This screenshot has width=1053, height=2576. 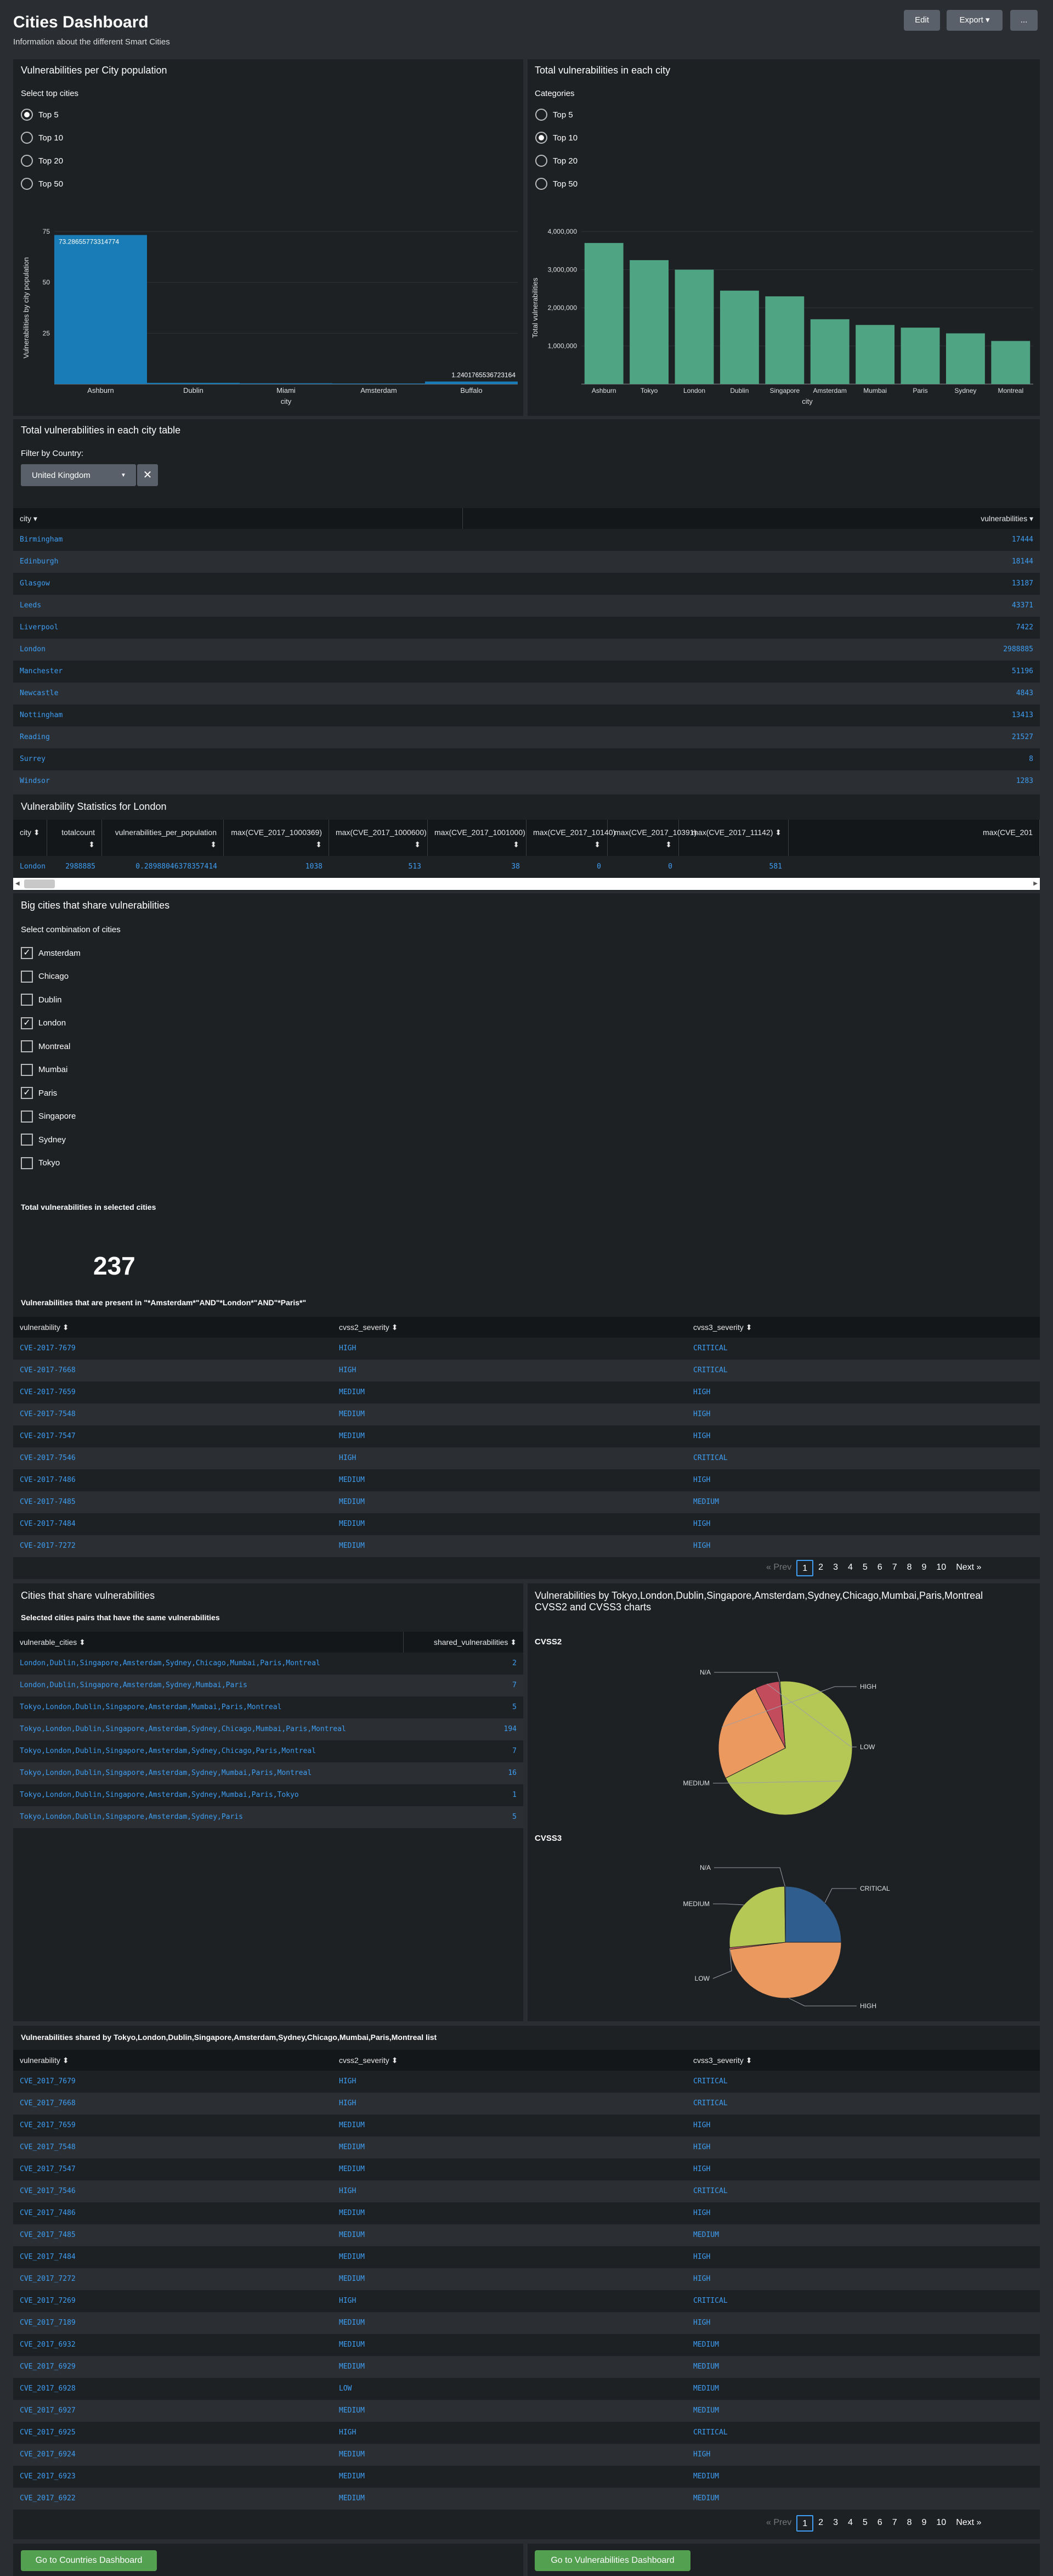 What do you see at coordinates (526, 2367) in the screenshot?
I see `table-row: CVE_2017_6929 MEDIUM MEDIUM` at bounding box center [526, 2367].